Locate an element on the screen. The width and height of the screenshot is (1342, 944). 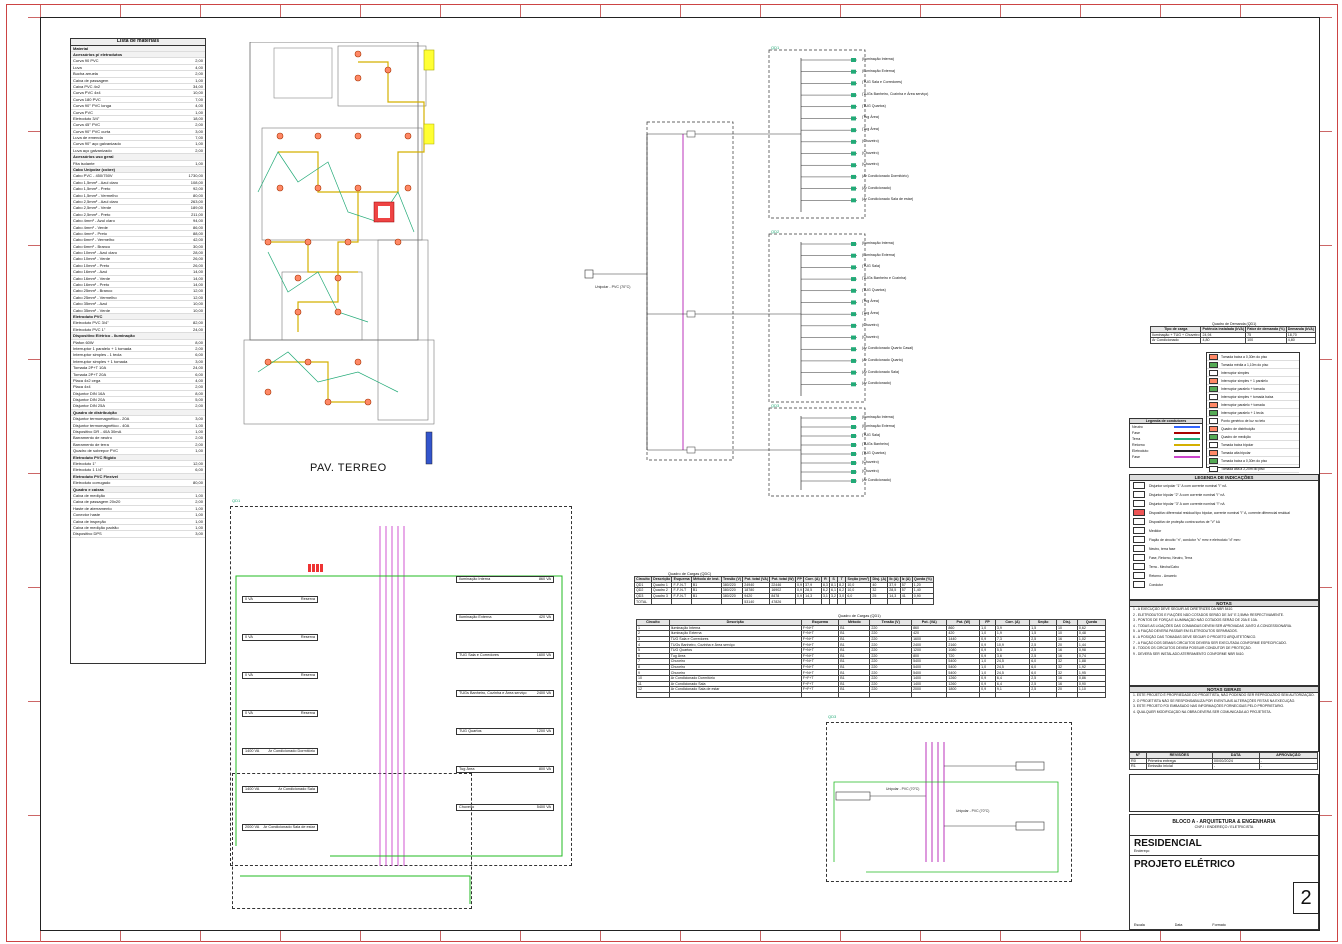
cable-legend-item: Fase is located at coordinates (1166, 457).